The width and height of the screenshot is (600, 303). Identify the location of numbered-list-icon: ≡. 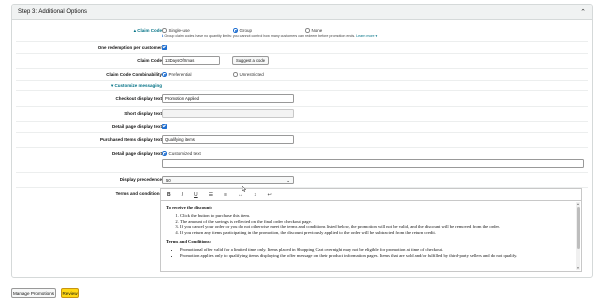
(225, 195).